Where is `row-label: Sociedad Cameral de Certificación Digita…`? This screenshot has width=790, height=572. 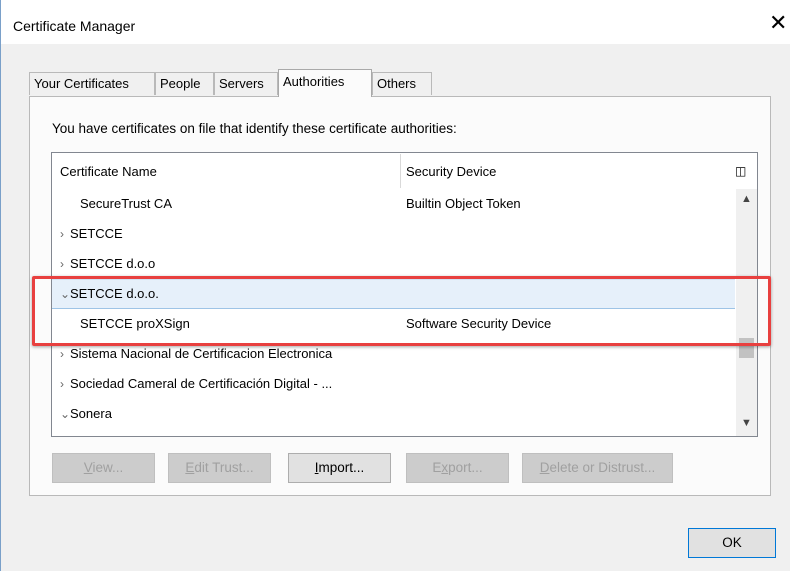 row-label: Sociedad Cameral de Certificación Digita… is located at coordinates (201, 383).